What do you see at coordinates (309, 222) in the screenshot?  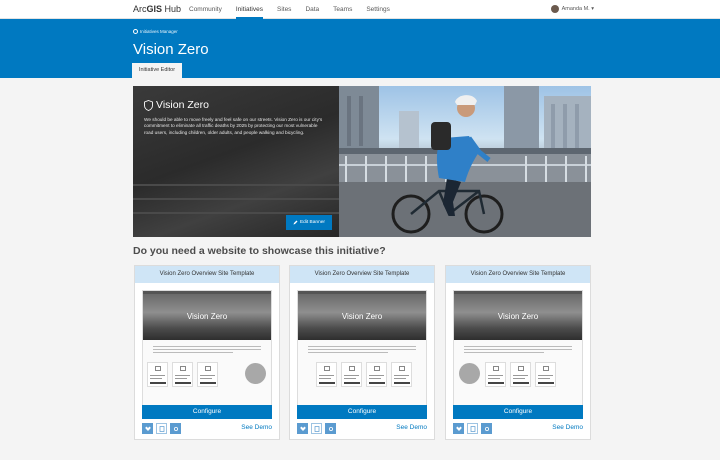 I see `edit-banner-button: Edit Banner` at bounding box center [309, 222].